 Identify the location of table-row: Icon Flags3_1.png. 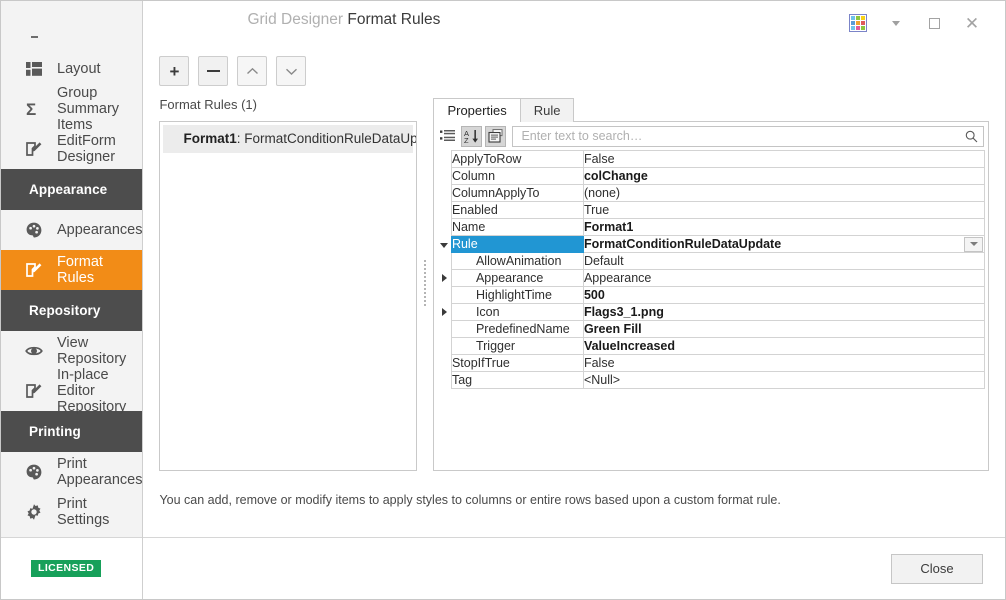
(711, 312).